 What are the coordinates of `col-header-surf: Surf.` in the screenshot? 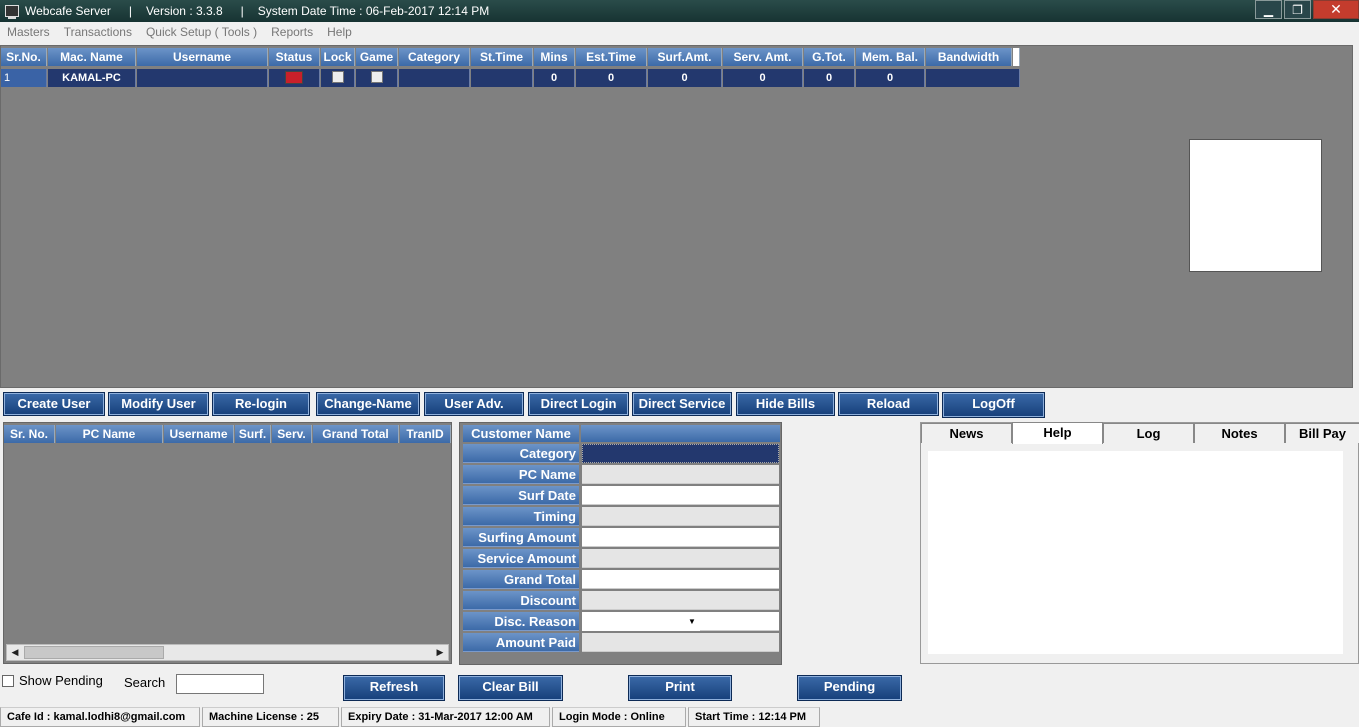 It's located at (253, 434).